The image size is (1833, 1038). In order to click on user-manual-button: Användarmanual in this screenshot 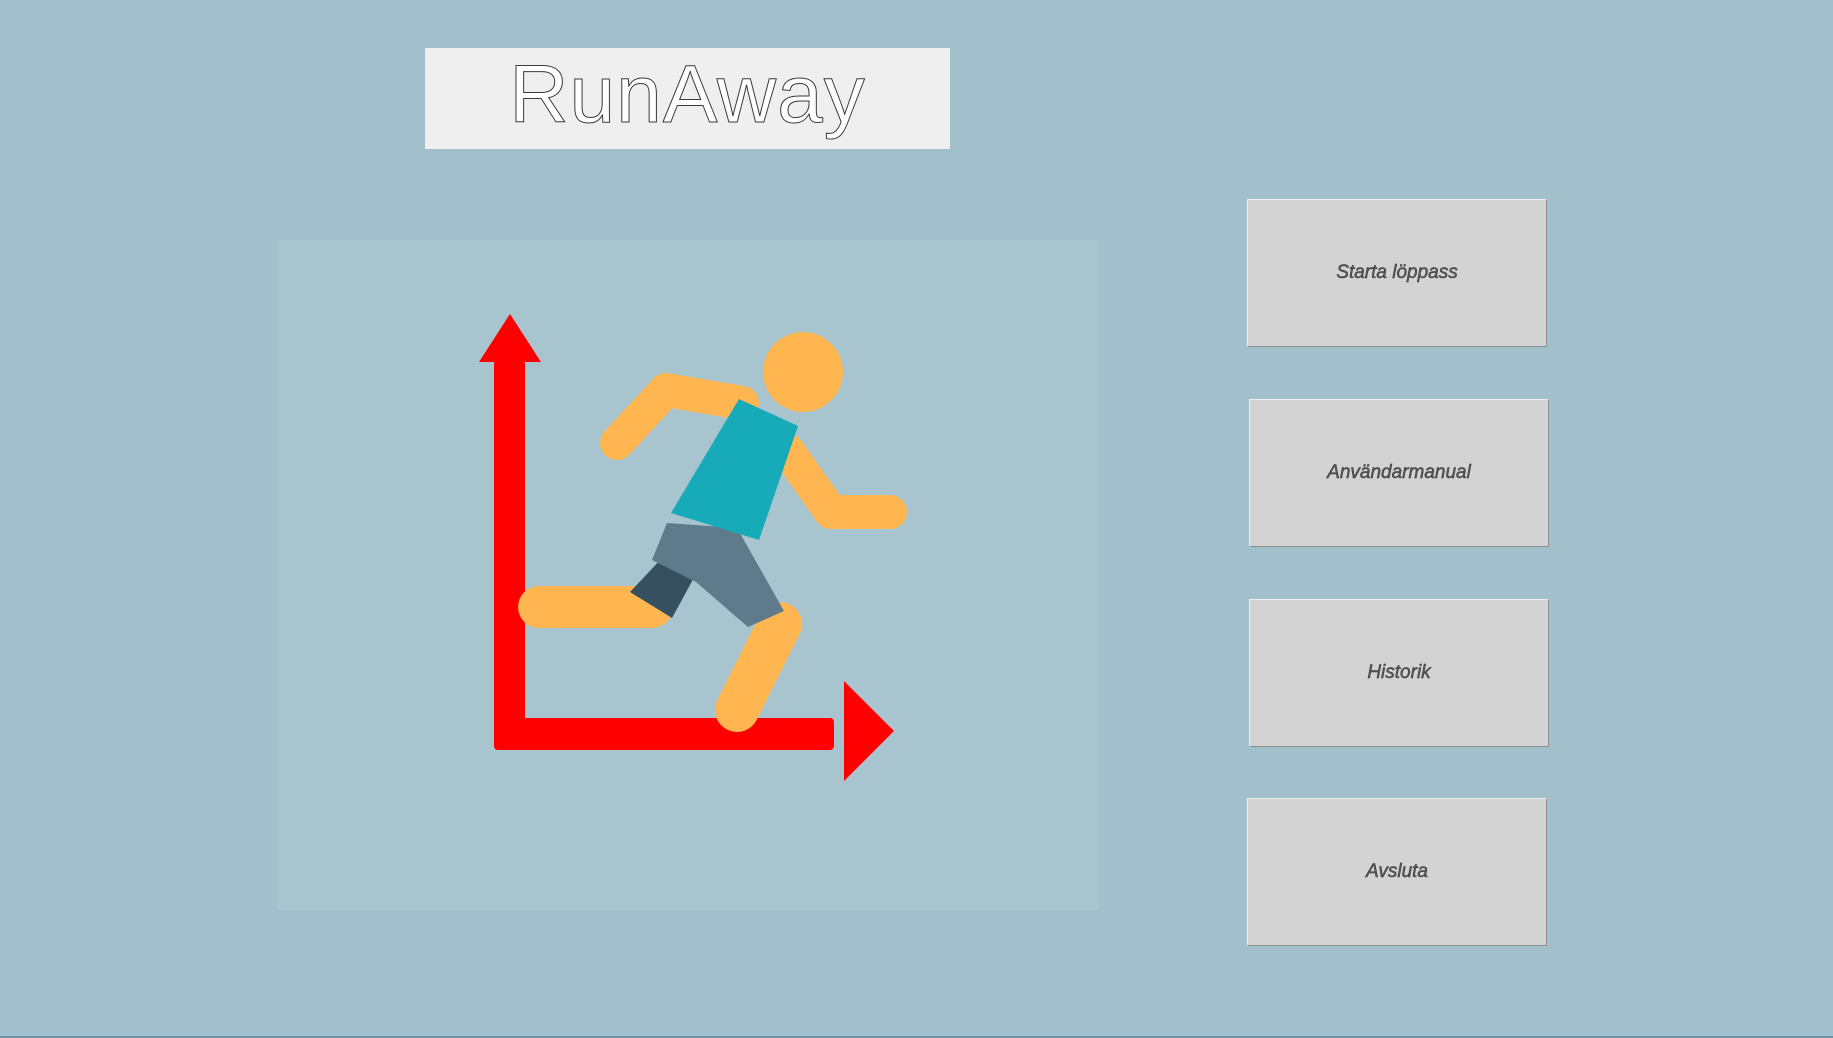, I will do `click(1399, 473)`.